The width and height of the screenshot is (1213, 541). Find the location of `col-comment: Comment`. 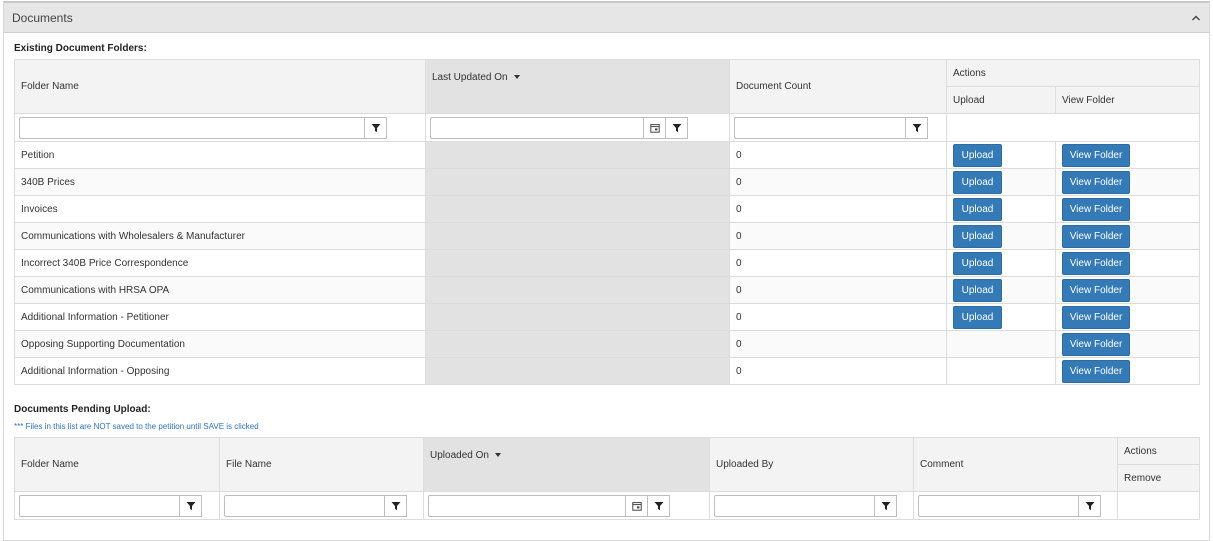

col-comment: Comment is located at coordinates (1015, 464).